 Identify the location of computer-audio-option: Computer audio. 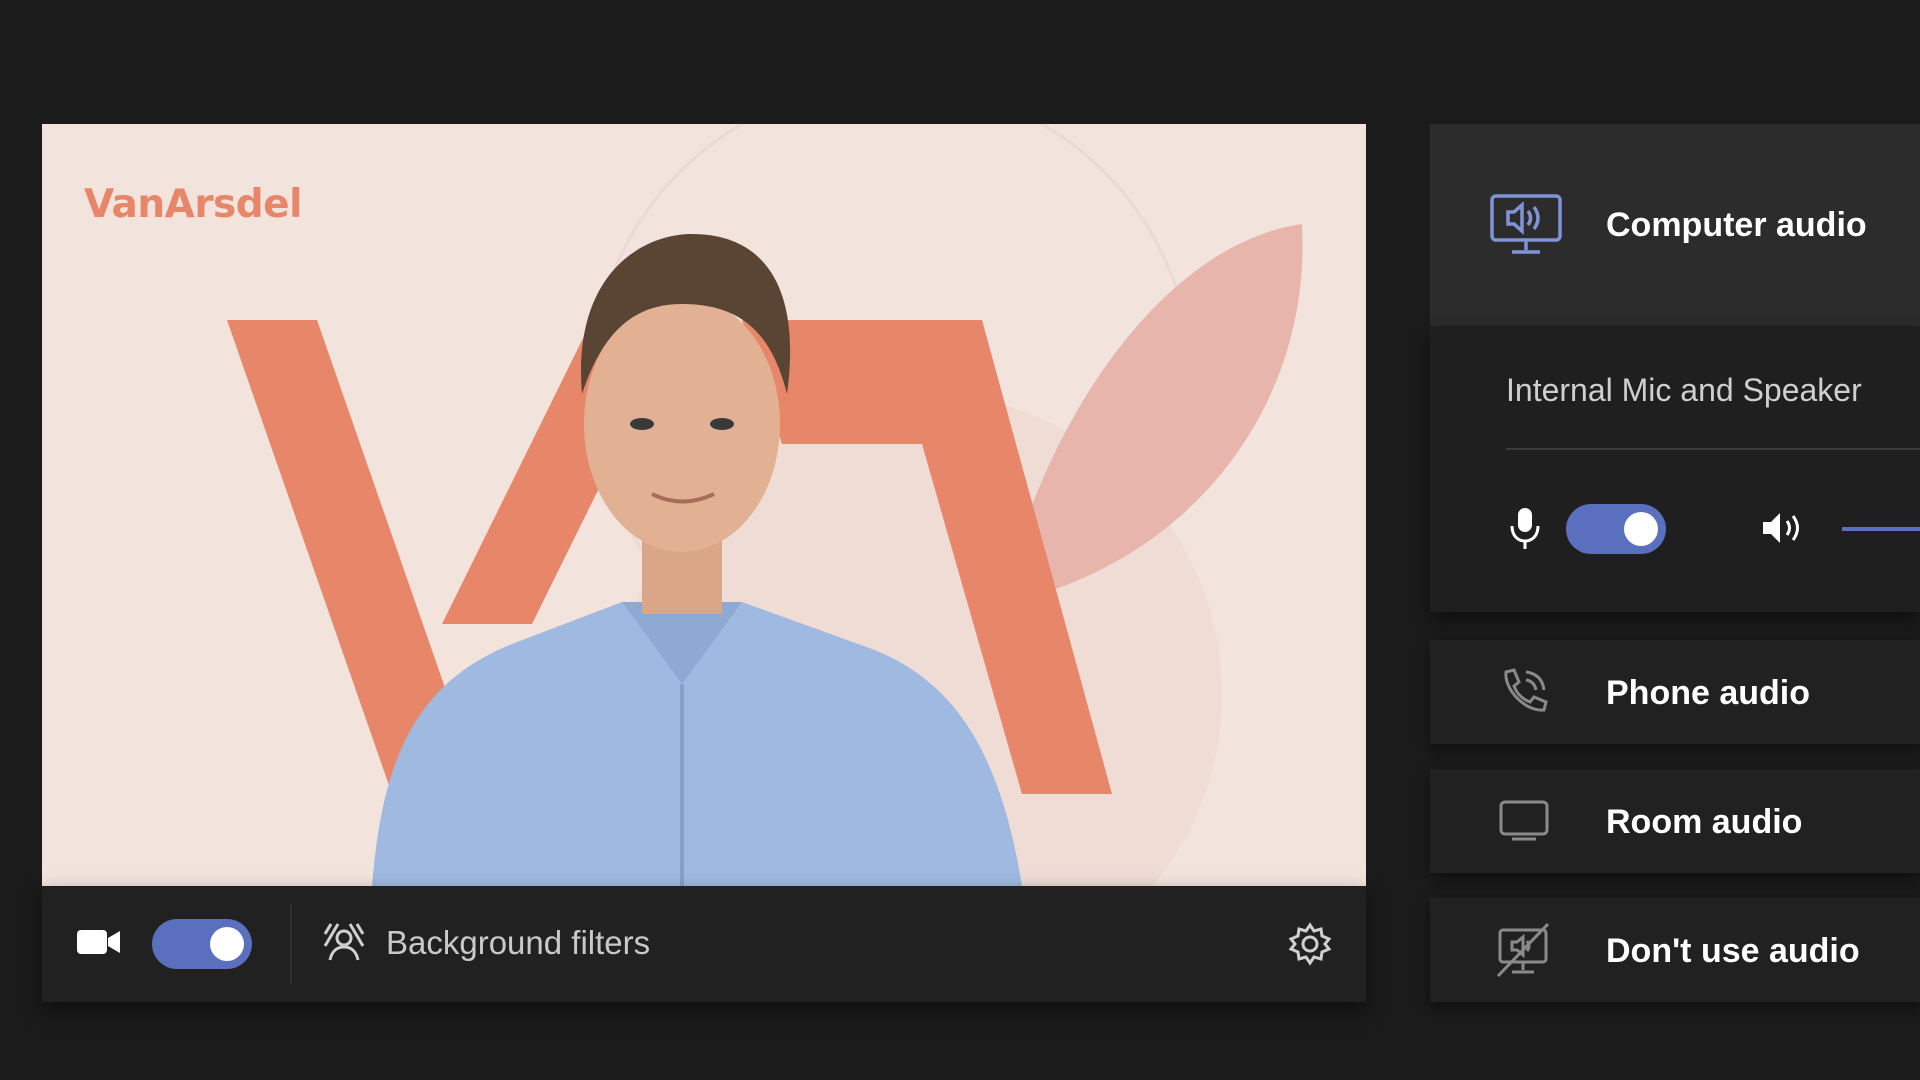
(1675, 225).